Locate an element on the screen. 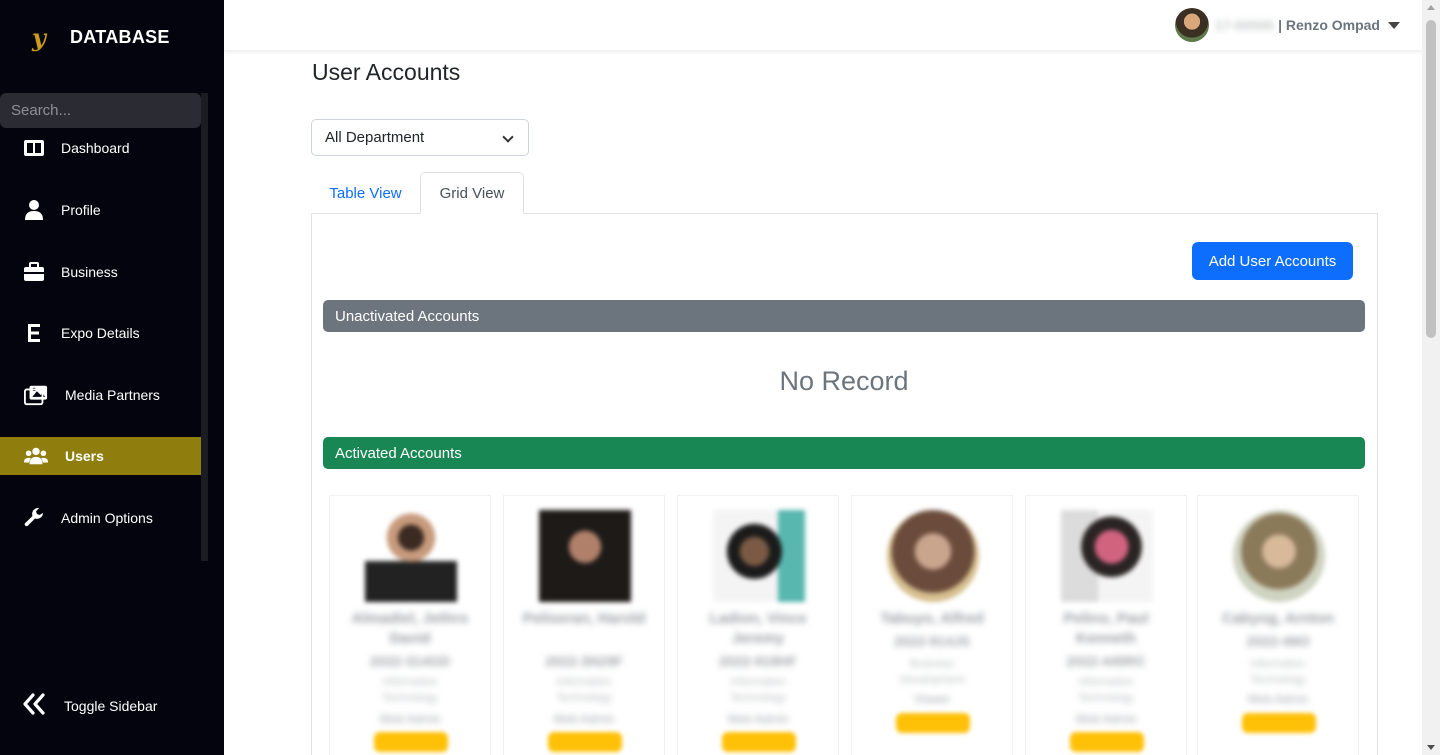 This screenshot has height=755, width=1440. user-name: | Renzo Ompad is located at coordinates (1329, 25).